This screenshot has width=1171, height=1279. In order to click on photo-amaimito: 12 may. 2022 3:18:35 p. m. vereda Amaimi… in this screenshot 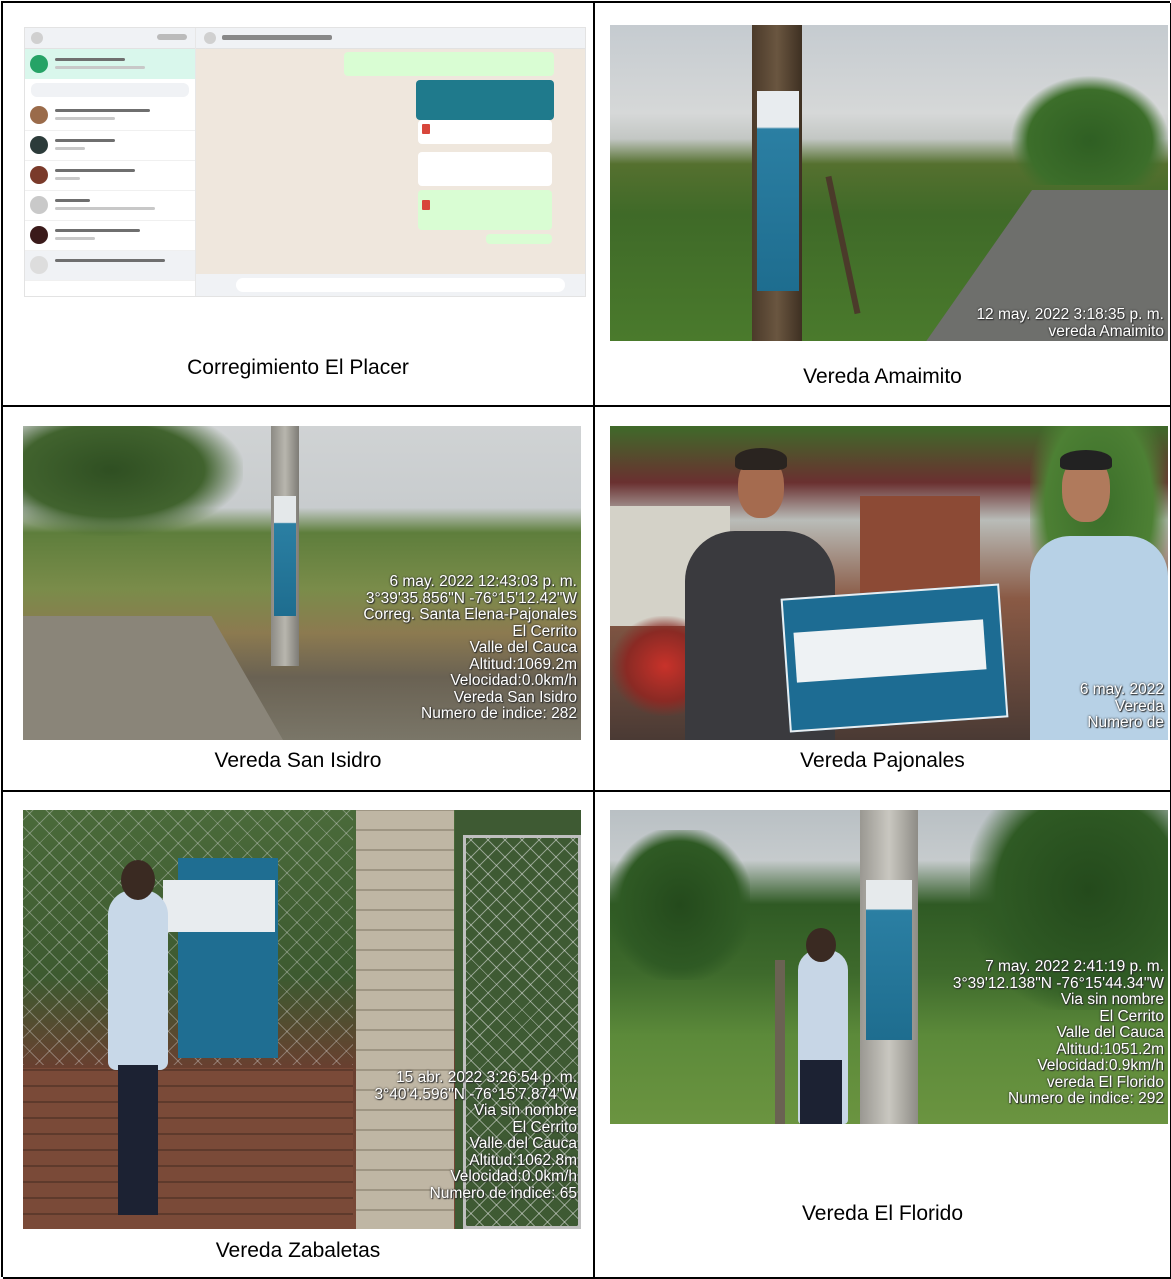, I will do `click(889, 183)`.